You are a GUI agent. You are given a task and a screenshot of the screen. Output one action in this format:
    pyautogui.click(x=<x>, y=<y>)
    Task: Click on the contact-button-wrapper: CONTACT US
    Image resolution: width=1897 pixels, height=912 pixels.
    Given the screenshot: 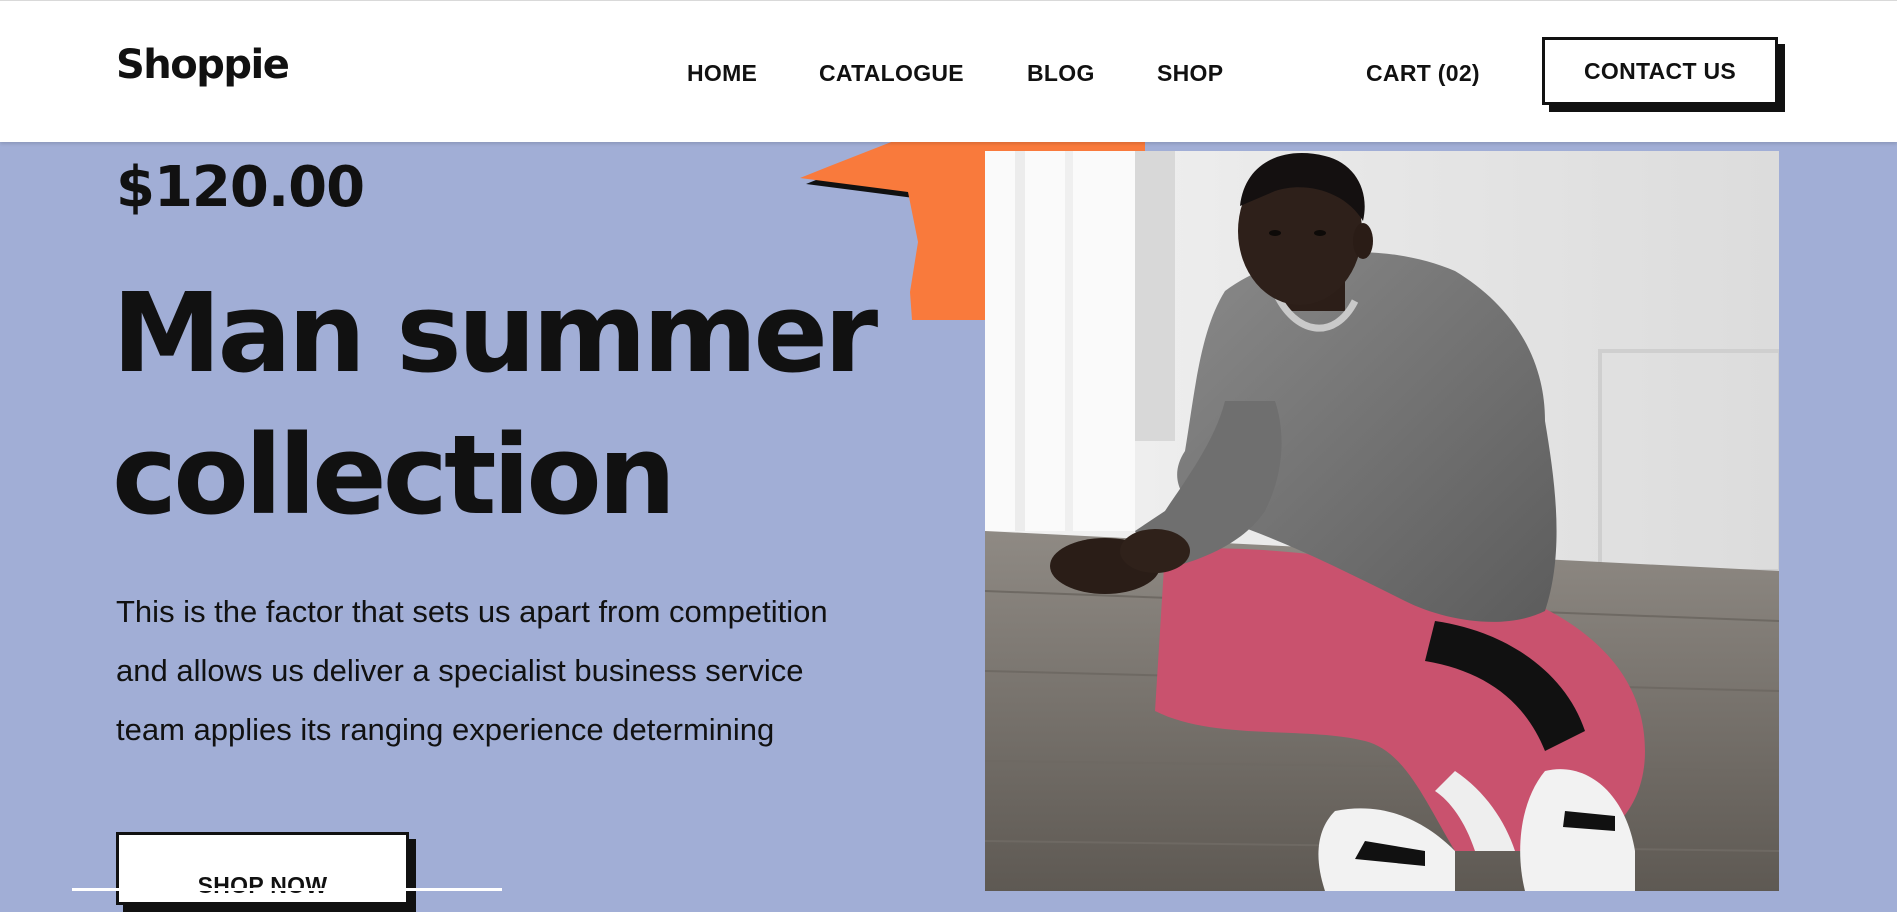 What is the action you would take?
    pyautogui.click(x=1663, y=74)
    